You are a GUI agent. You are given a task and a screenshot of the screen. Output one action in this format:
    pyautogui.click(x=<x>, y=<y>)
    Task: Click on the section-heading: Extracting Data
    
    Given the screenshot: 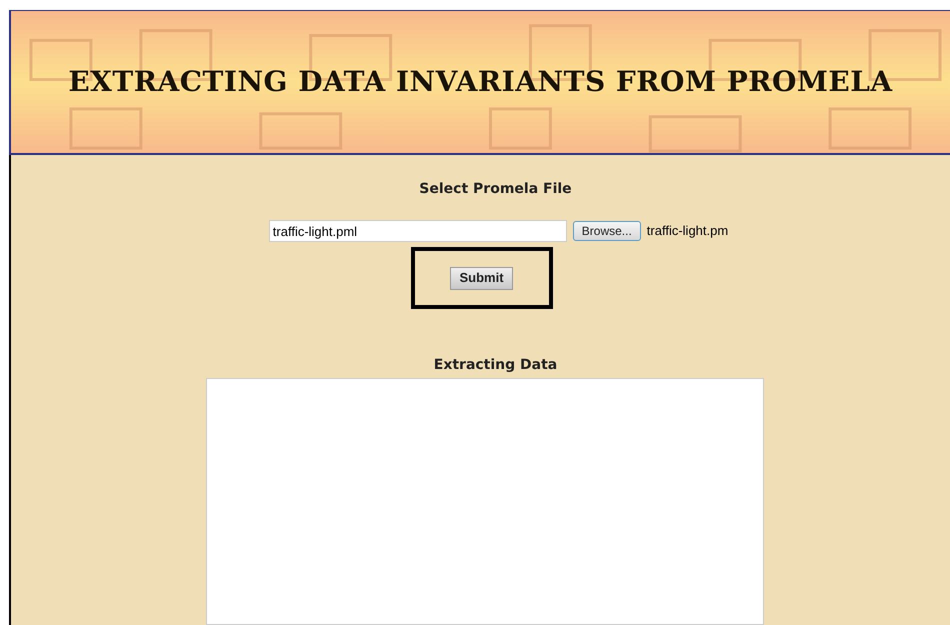 What is the action you would take?
    pyautogui.click(x=496, y=365)
    